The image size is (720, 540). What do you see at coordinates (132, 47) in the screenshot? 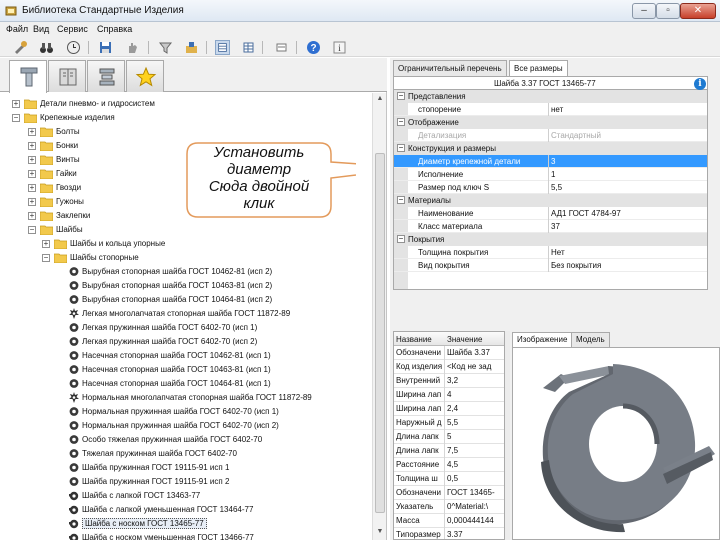
I see `hand-icon` at bounding box center [132, 47].